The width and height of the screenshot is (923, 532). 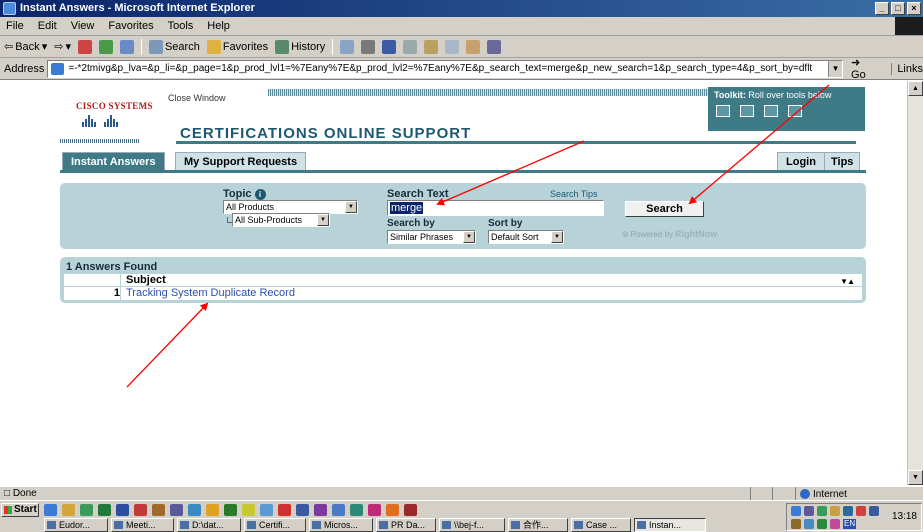 I want to click on research-icon, so click(x=452, y=46).